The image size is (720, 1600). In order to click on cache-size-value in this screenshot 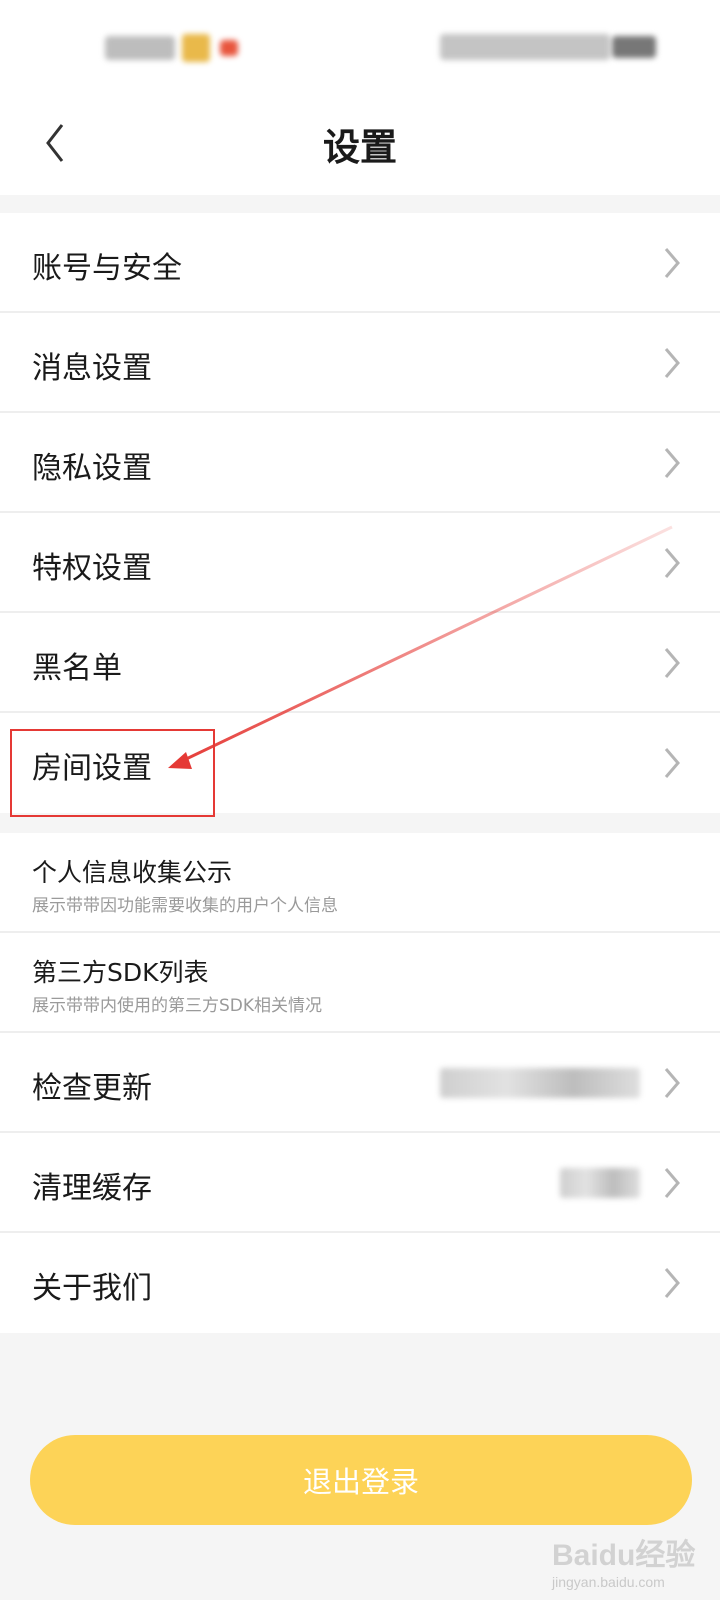, I will do `click(600, 1183)`.